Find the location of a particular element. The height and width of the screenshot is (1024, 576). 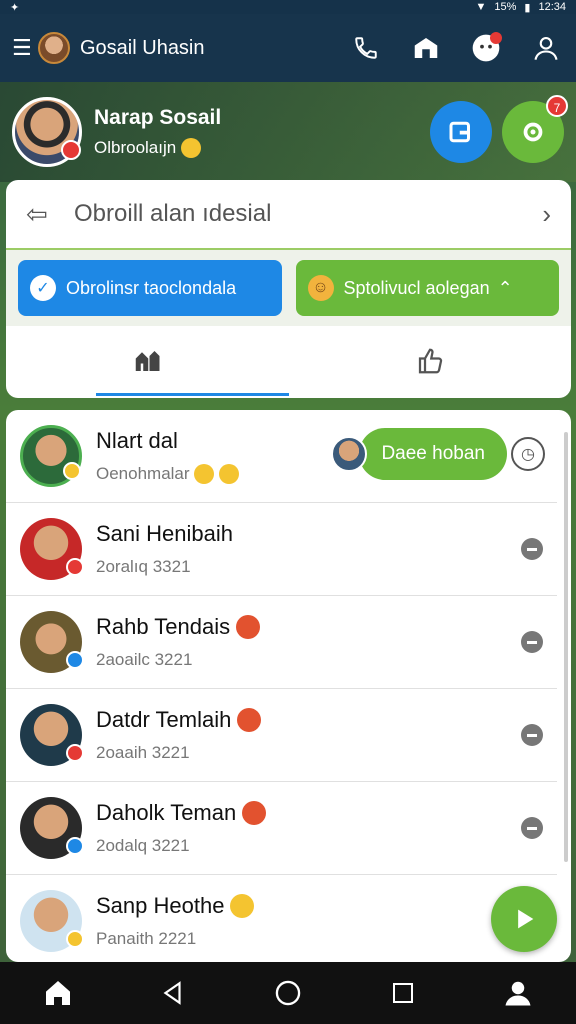

action-pill: Daee hoban ◷ is located at coordinates (438, 454).